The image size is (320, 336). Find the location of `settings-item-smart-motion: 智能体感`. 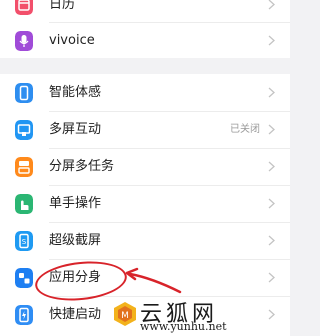

settings-item-smart-motion: 智能体感 is located at coordinates (145, 92).